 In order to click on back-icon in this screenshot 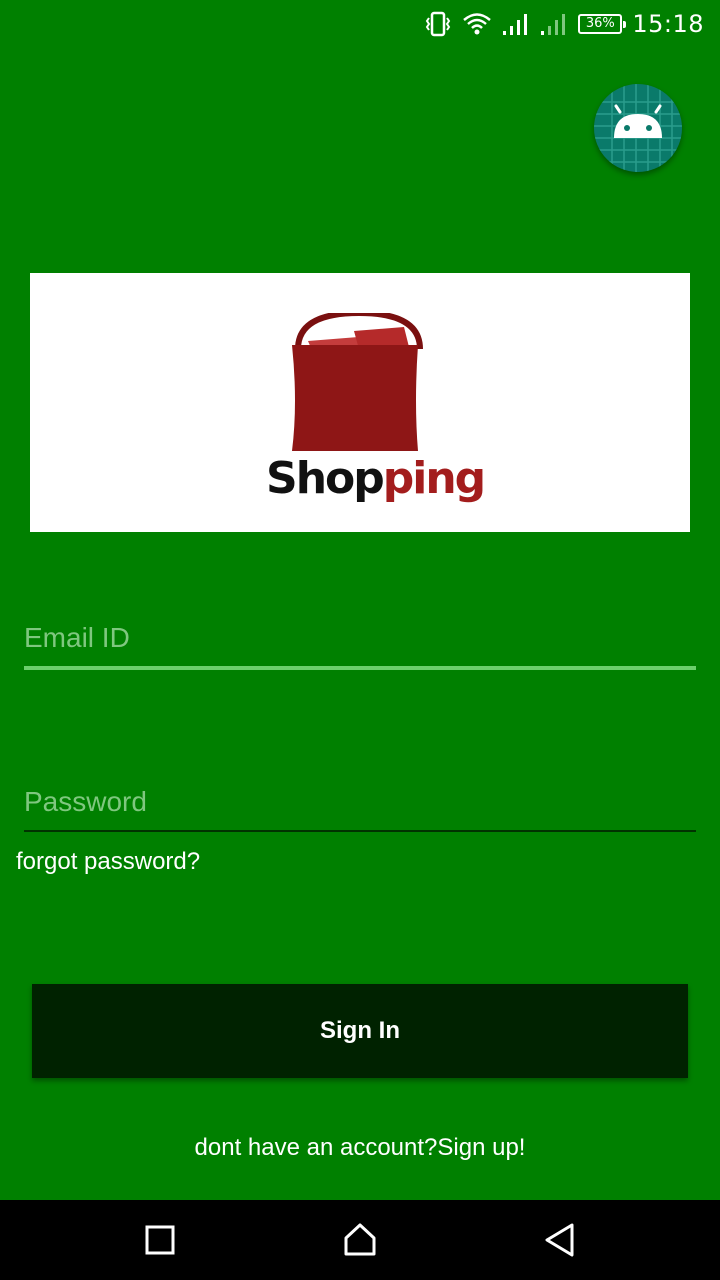, I will do `click(559, 1240)`.